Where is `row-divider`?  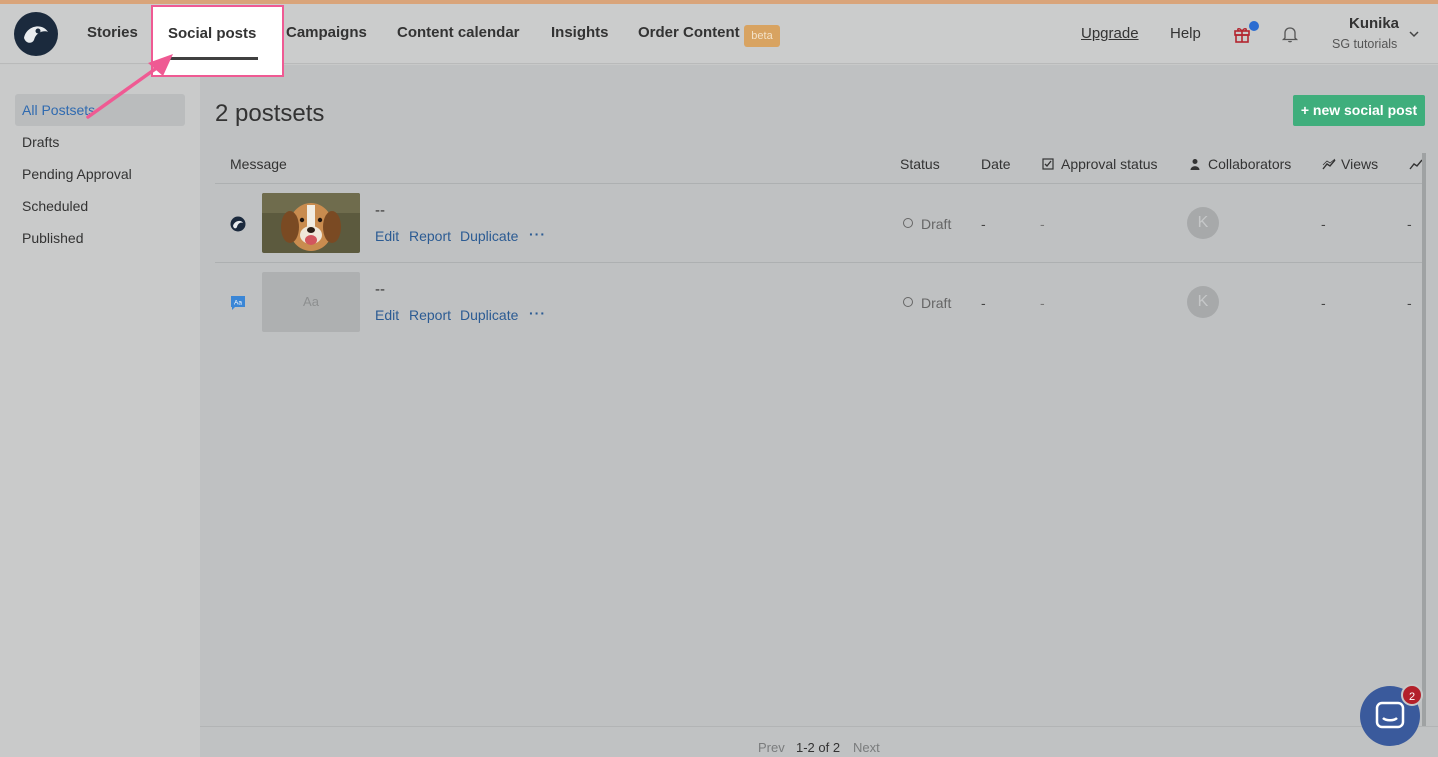
row-divider is located at coordinates (819, 262).